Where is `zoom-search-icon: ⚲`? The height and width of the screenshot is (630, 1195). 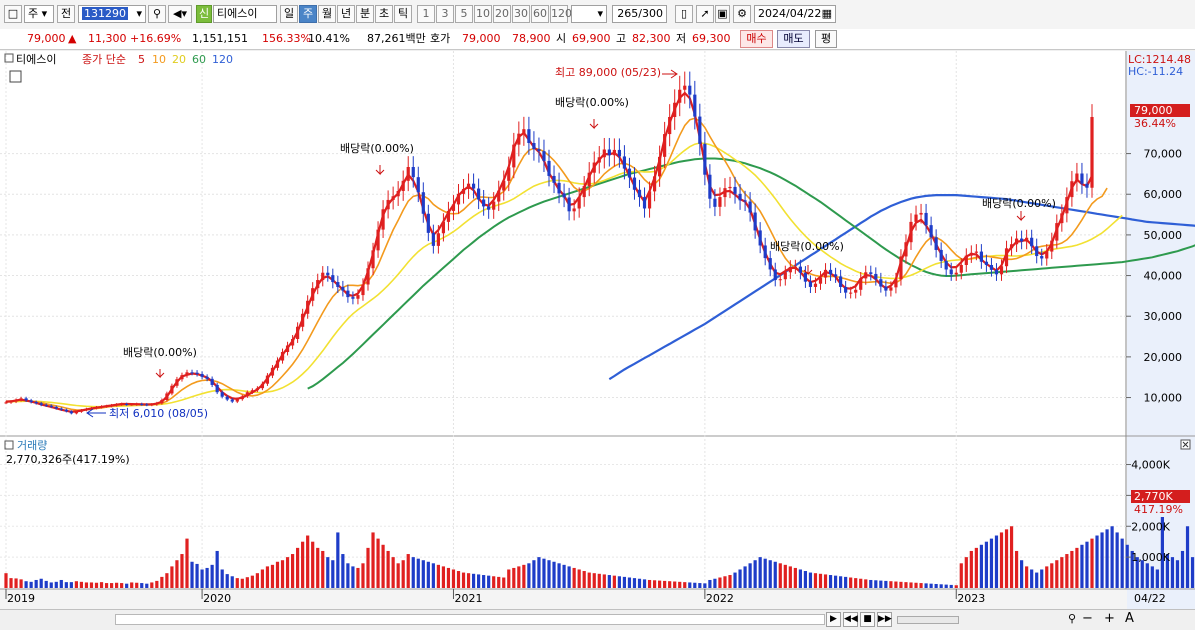
zoom-search-icon: ⚲ is located at coordinates (1072, 618).